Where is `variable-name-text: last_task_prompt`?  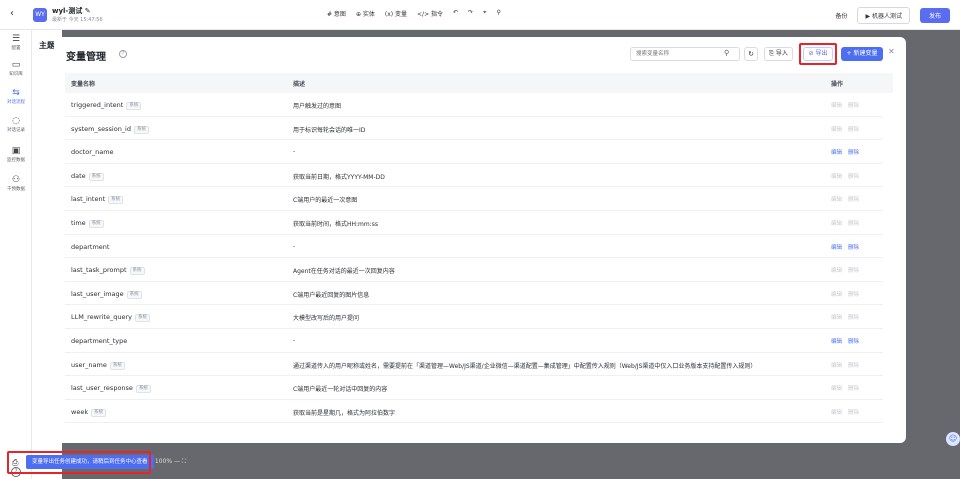
variable-name-text: last_task_prompt is located at coordinates (99, 270).